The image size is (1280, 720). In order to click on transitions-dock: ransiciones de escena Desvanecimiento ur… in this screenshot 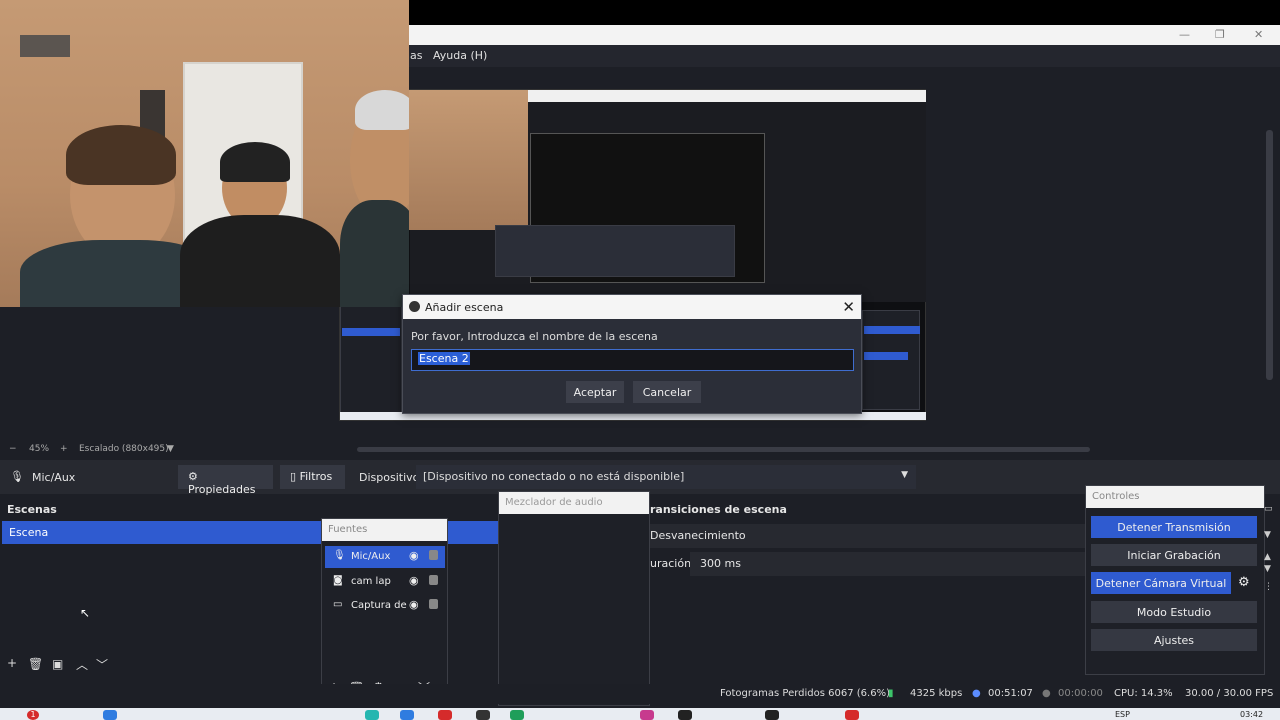, I will do `click(867, 588)`.